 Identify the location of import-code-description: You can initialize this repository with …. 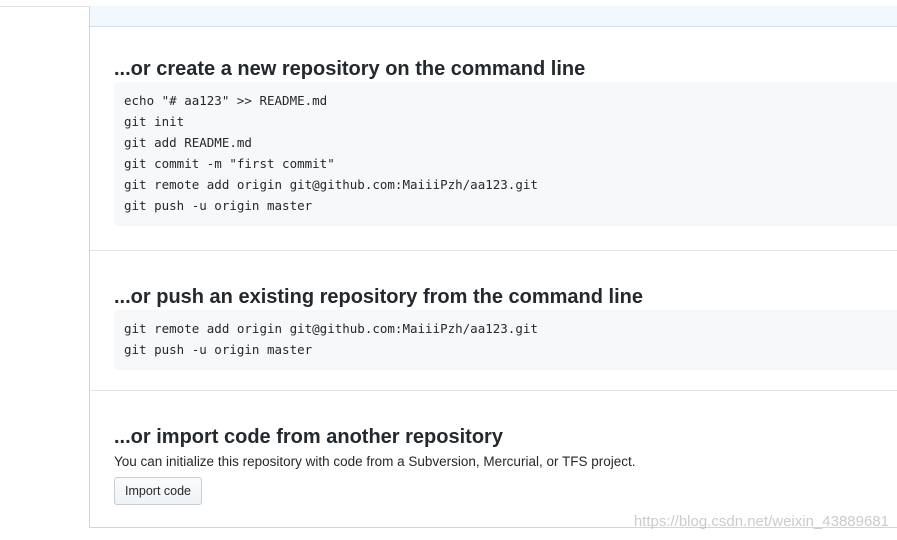
(375, 461).